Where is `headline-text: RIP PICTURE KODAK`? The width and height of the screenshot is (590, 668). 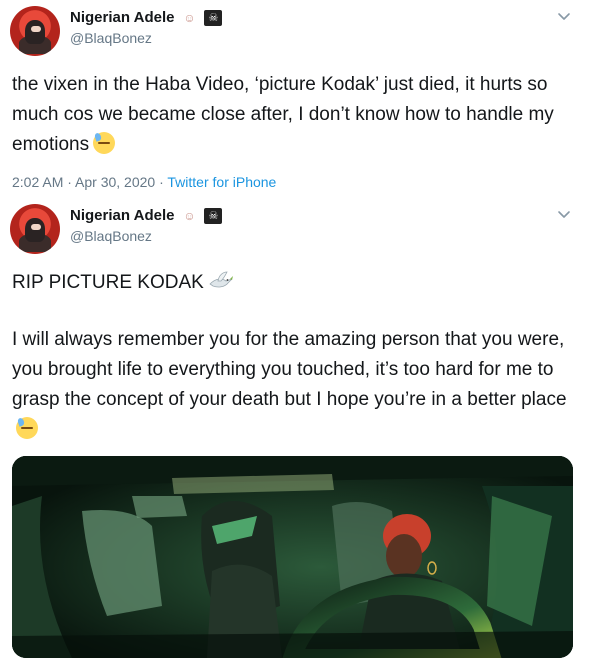
headline-text: RIP PICTURE KODAK is located at coordinates (108, 282).